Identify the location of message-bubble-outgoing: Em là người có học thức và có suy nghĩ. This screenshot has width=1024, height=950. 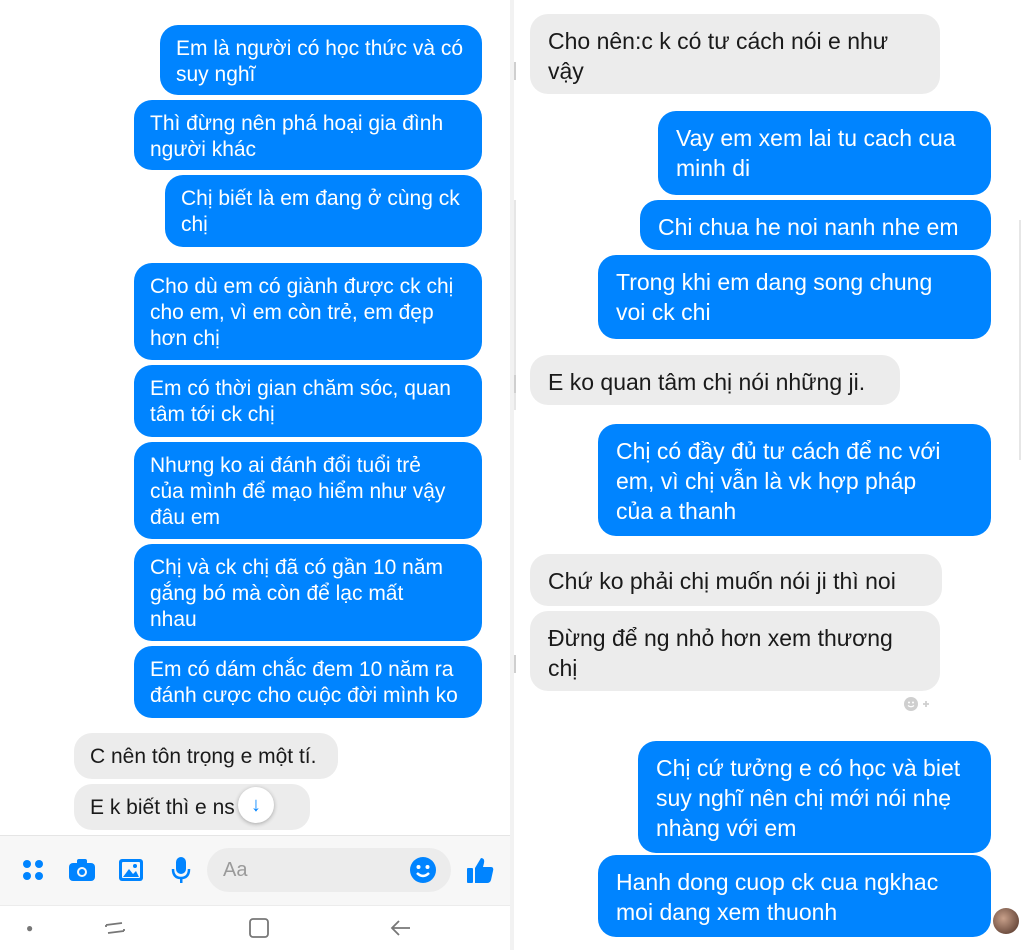
(321, 60).